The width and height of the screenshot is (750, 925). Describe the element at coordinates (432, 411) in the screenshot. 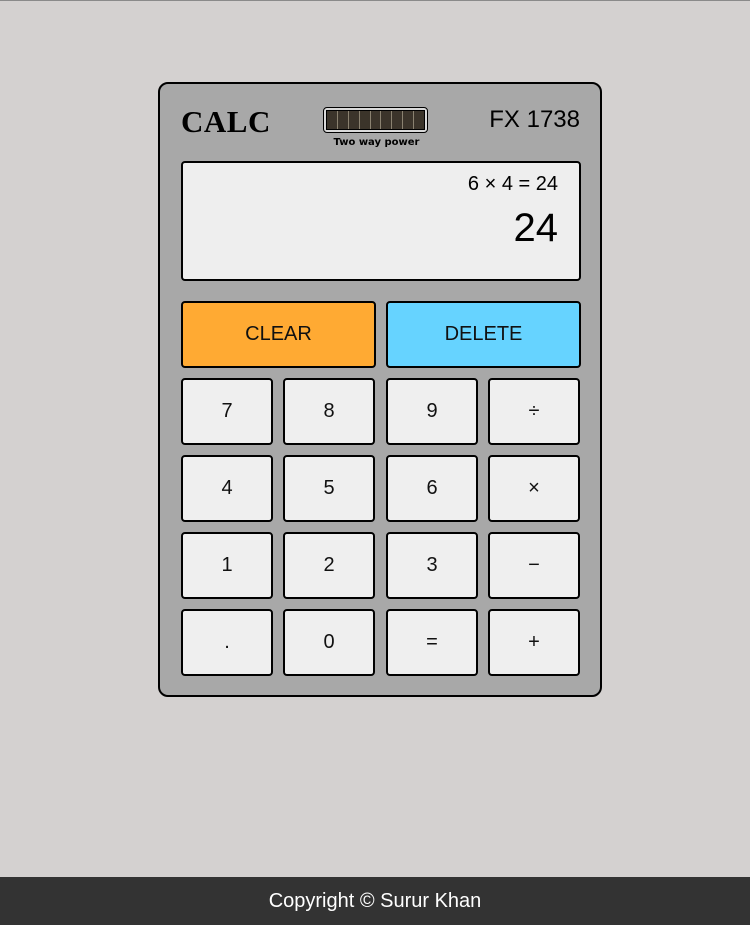

I see `key-9: 9` at that location.